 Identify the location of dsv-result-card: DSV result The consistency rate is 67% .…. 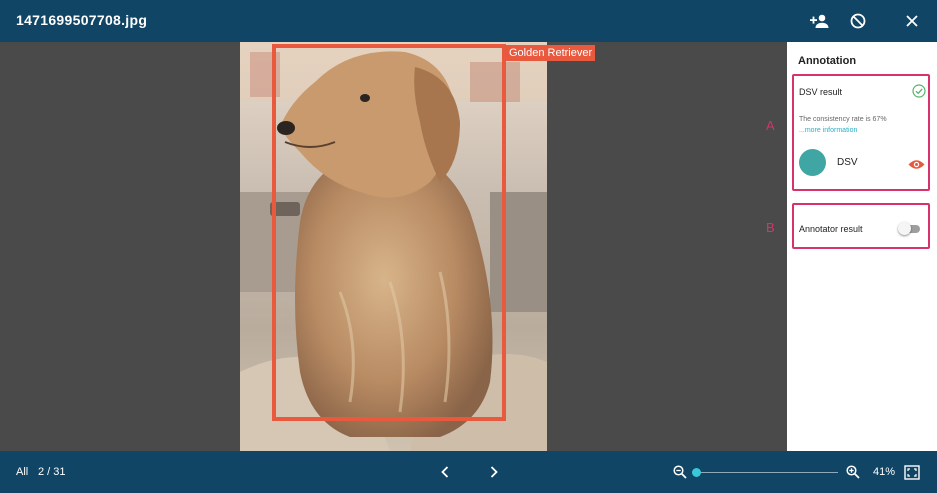
(861, 132).